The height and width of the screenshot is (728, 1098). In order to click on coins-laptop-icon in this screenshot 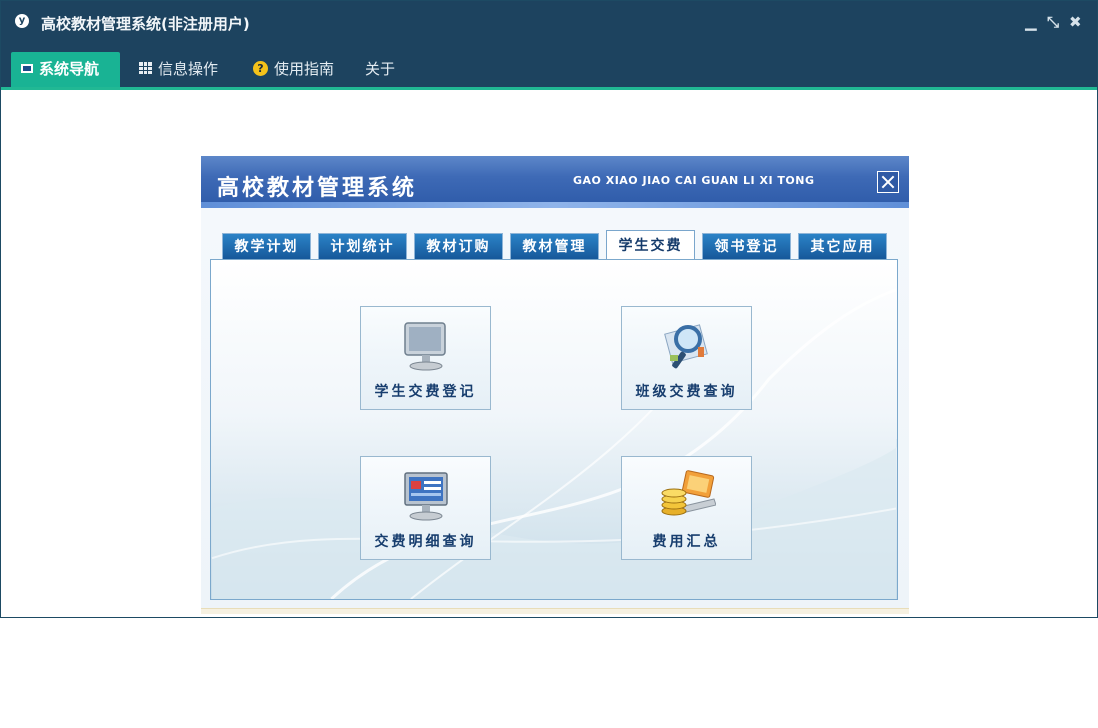, I will do `click(688, 493)`.